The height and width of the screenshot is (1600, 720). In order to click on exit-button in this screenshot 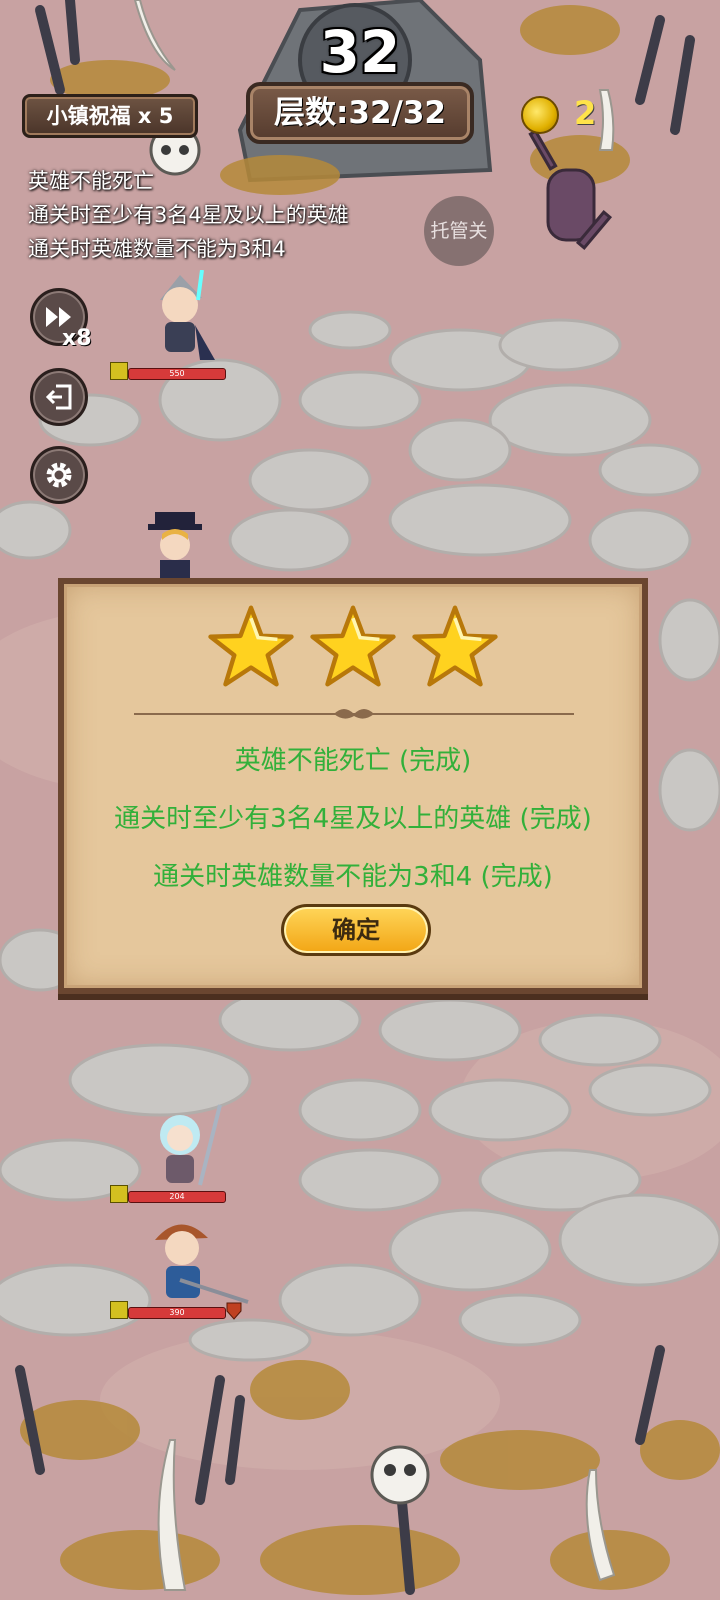, I will do `click(59, 397)`.